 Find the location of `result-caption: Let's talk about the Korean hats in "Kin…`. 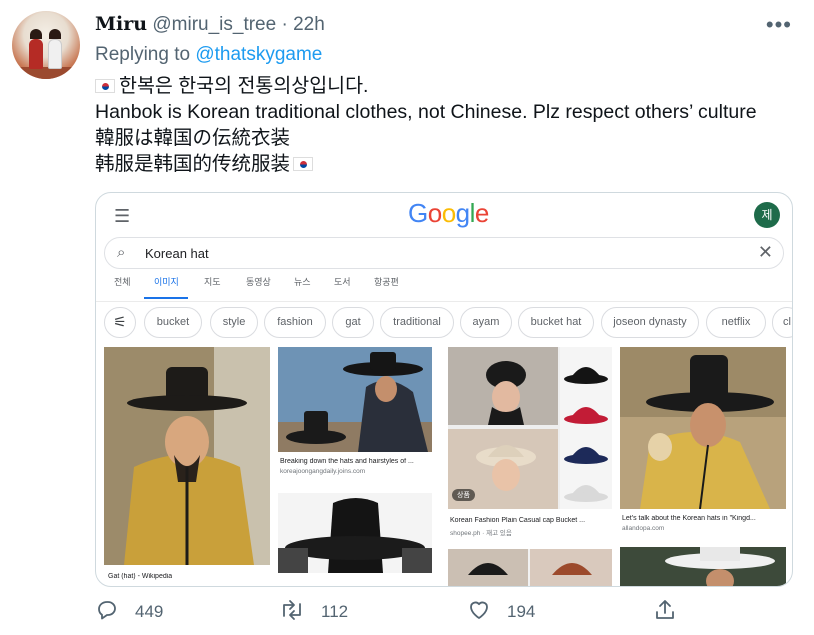

result-caption: Let's talk about the Korean hats in "Kin… is located at coordinates (689, 518).